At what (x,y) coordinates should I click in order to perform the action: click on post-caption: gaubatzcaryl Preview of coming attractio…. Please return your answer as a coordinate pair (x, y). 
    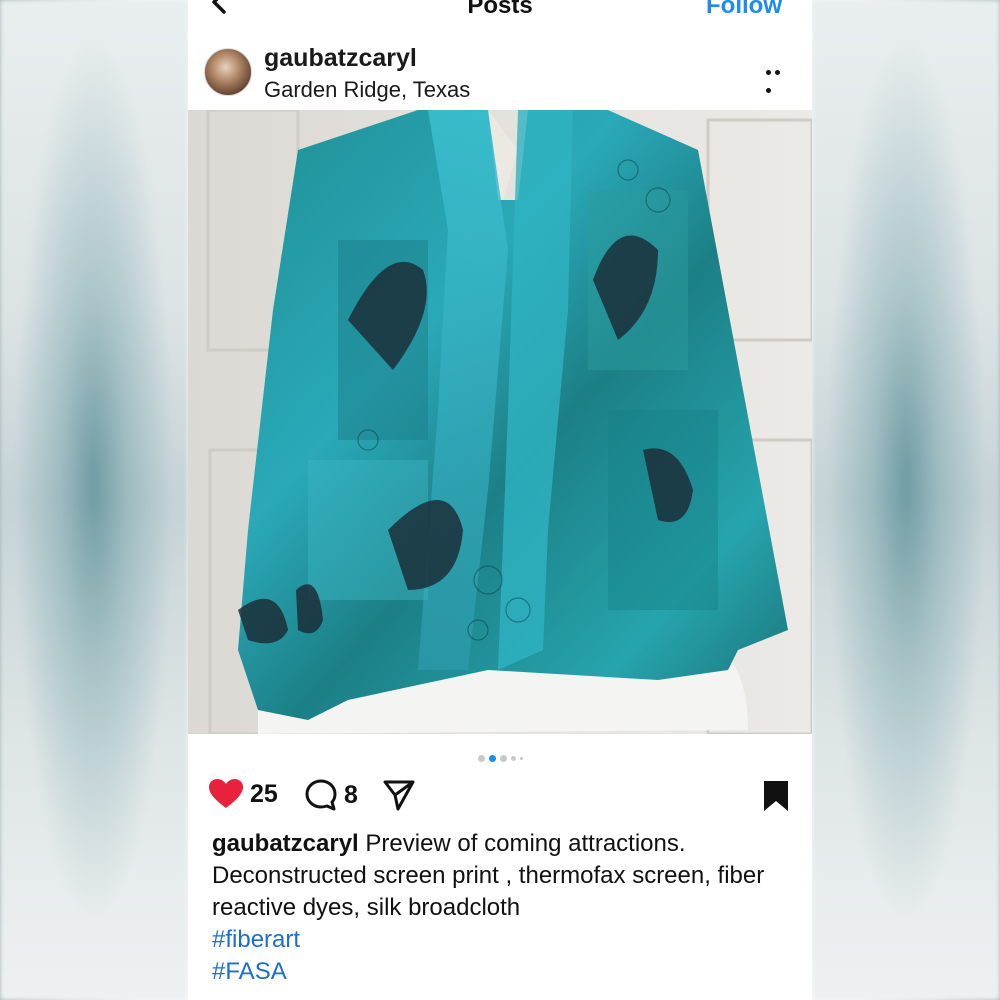
    Looking at the image, I should click on (502, 908).